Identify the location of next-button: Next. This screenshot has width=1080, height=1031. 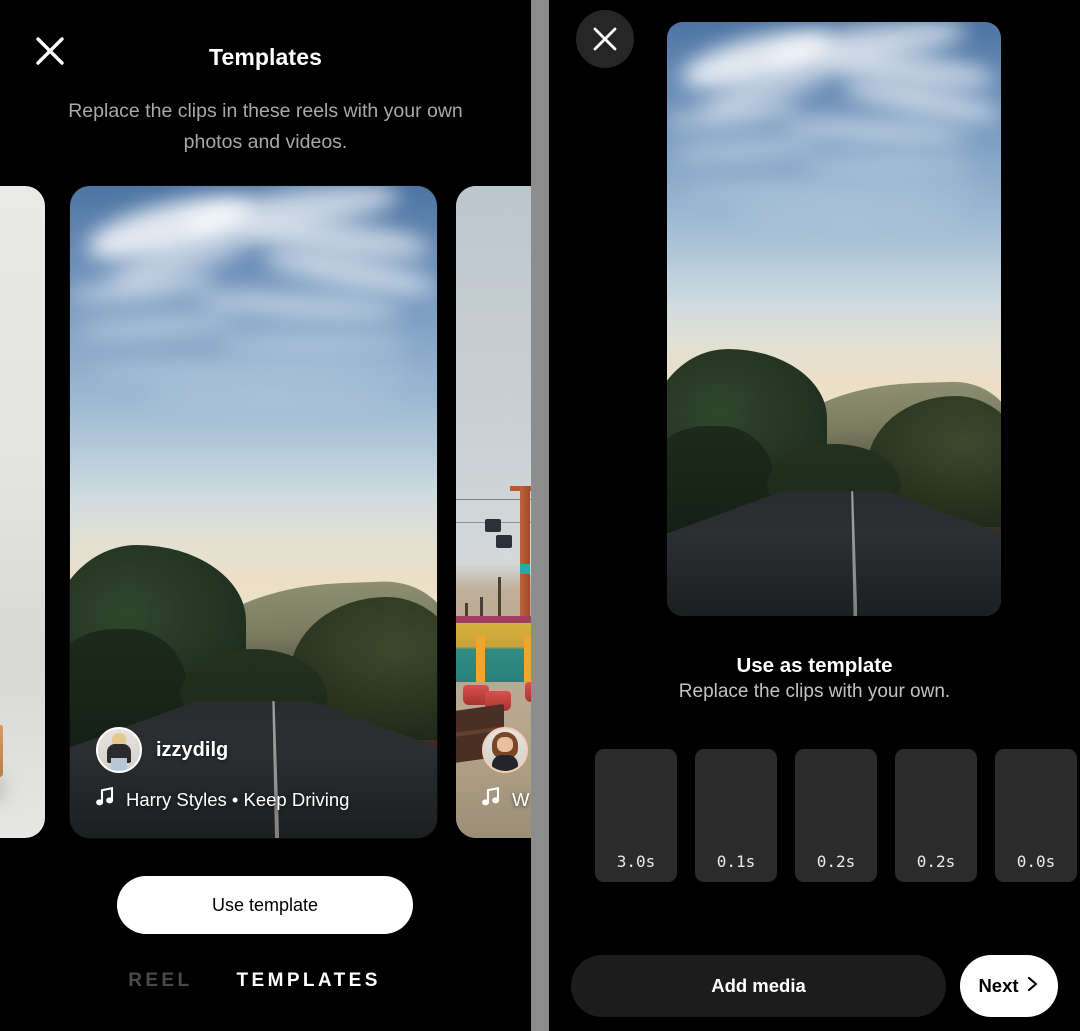
(1009, 986).